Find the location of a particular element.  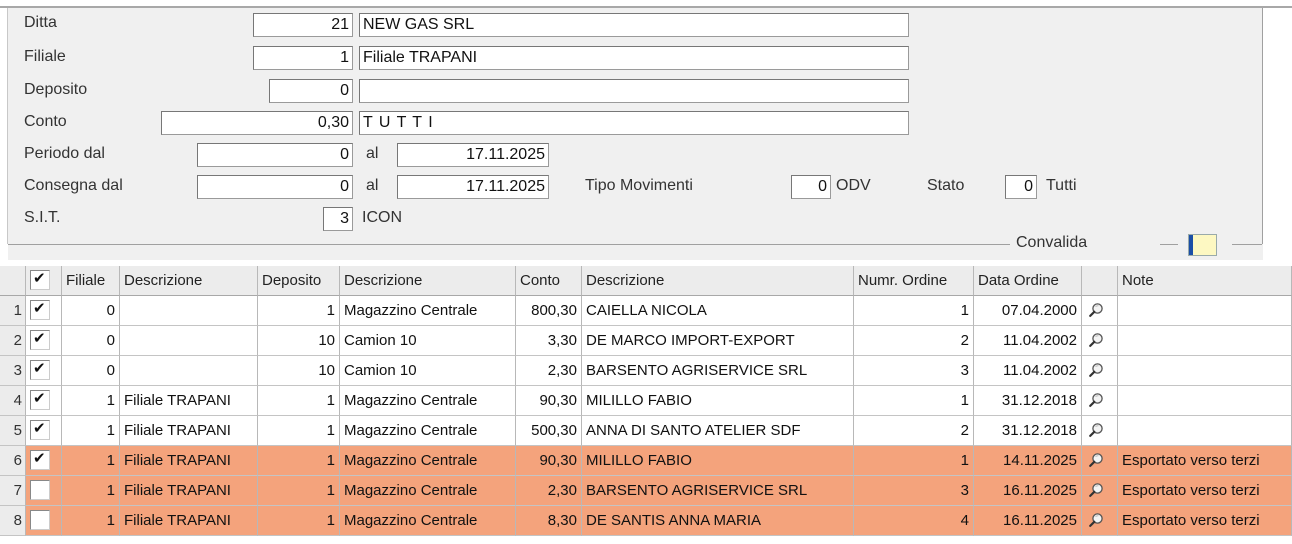

header-filiale-descrizione: Descrizione is located at coordinates (189, 281).